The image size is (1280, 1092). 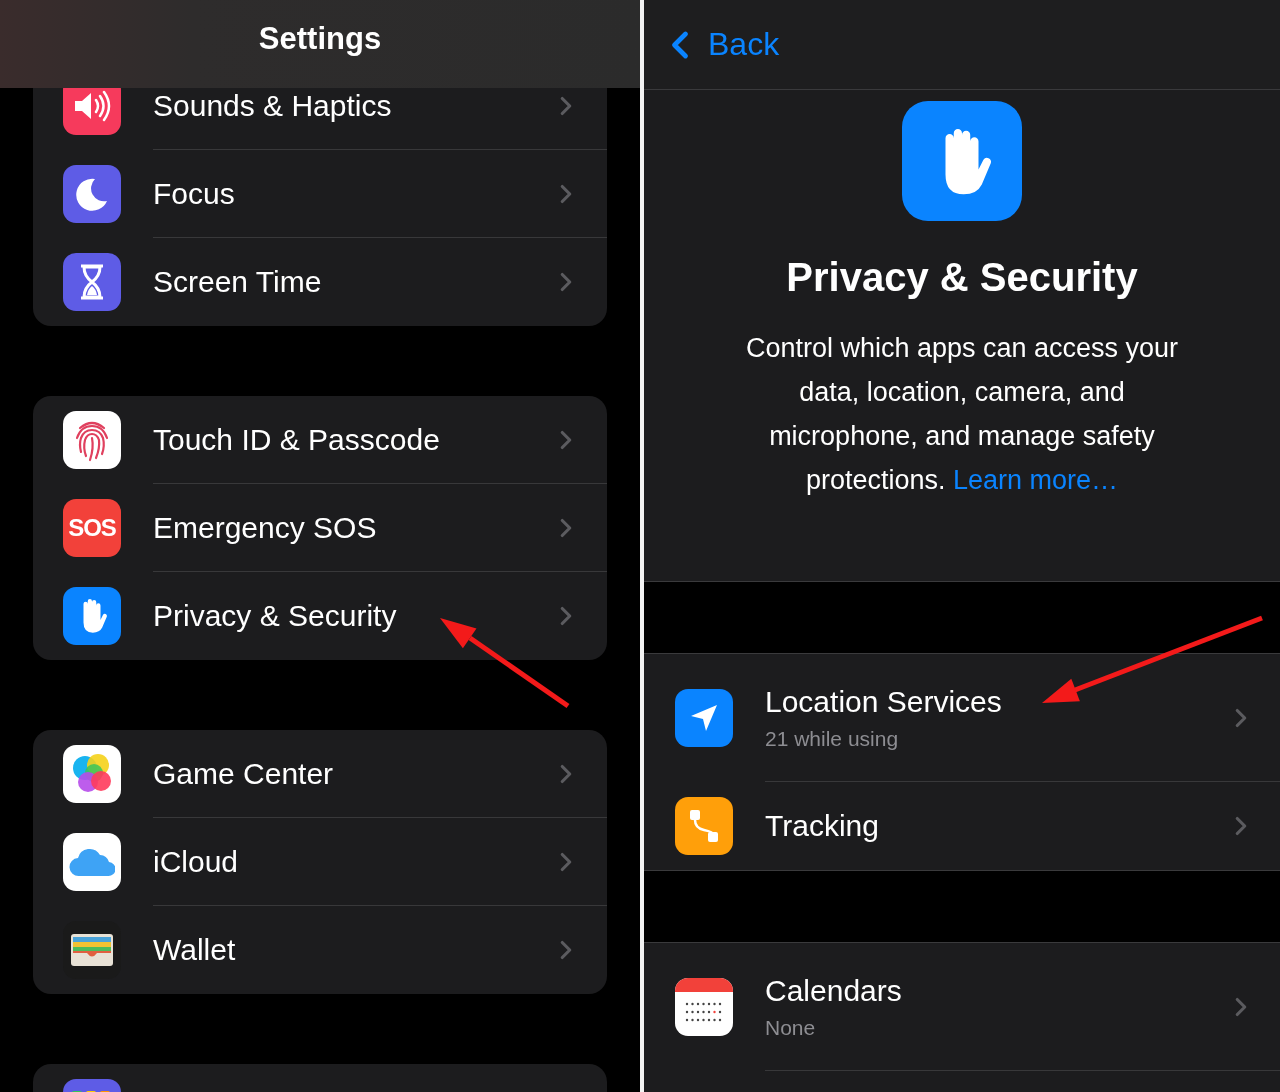 I want to click on speaker-icon, so click(x=92, y=106).